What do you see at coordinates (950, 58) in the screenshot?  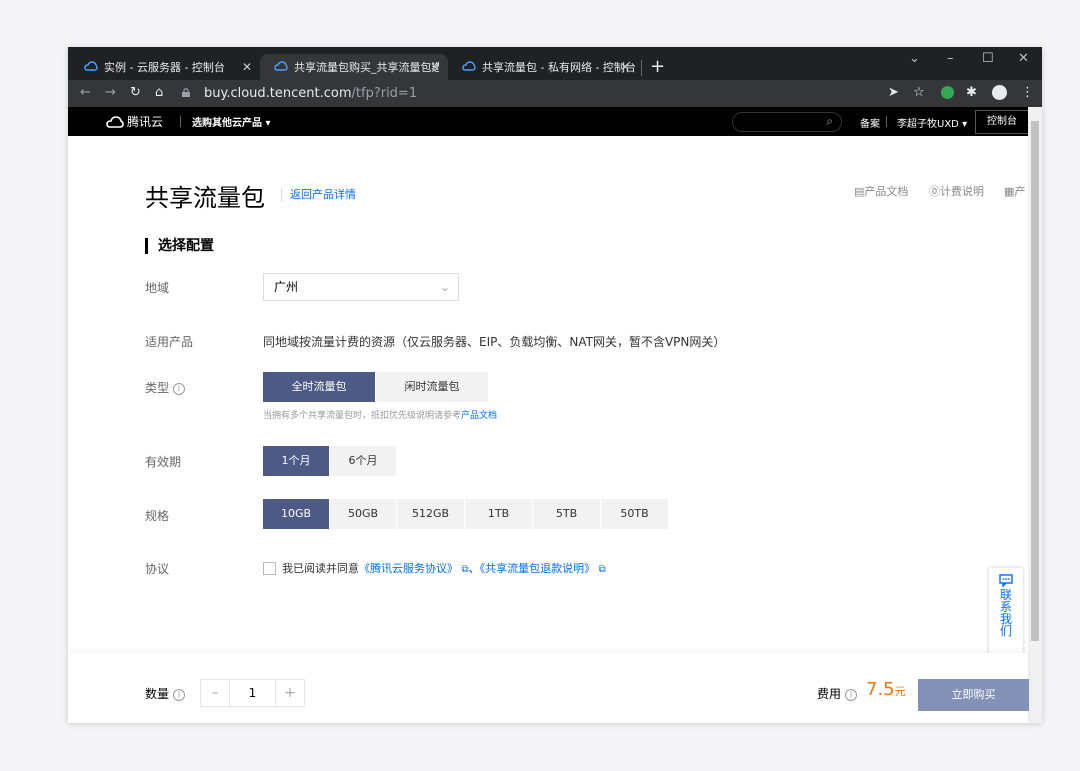 I see `minimize-icon: –` at bounding box center [950, 58].